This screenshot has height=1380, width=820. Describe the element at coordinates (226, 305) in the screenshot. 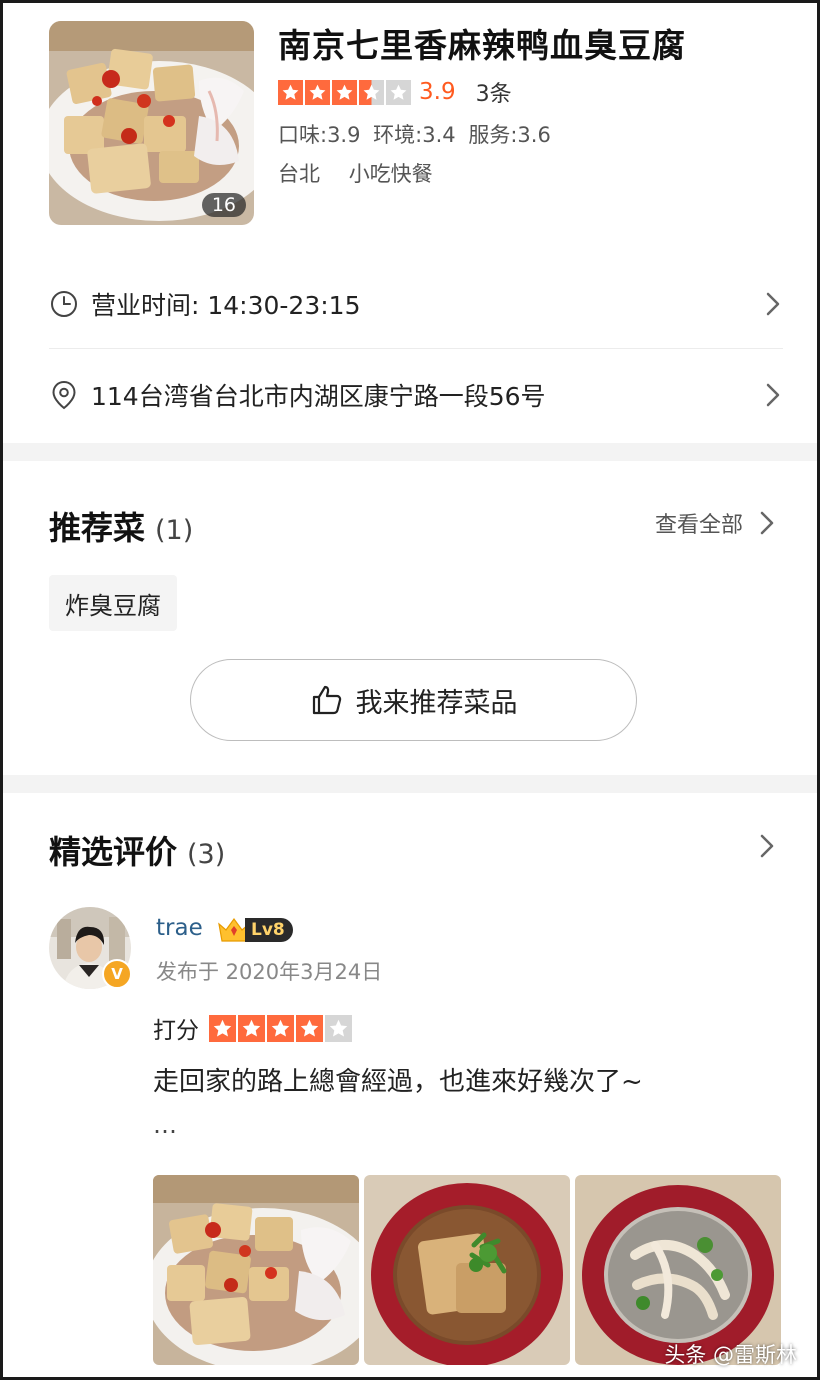

I see `business-hours: 营业时间: 14:30-23:15` at that location.